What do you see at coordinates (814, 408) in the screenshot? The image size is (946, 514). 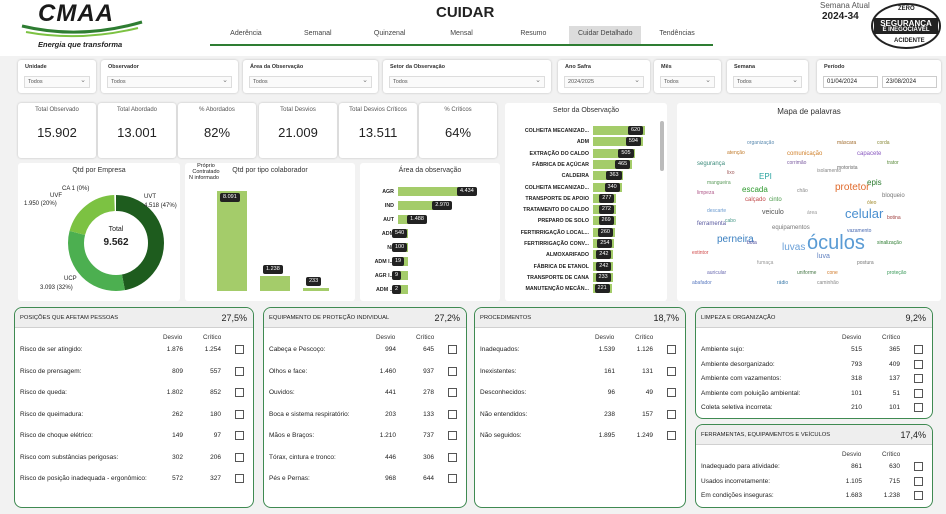 I see `table-row: Coleta seletiva incorreta: 210 101` at bounding box center [814, 408].